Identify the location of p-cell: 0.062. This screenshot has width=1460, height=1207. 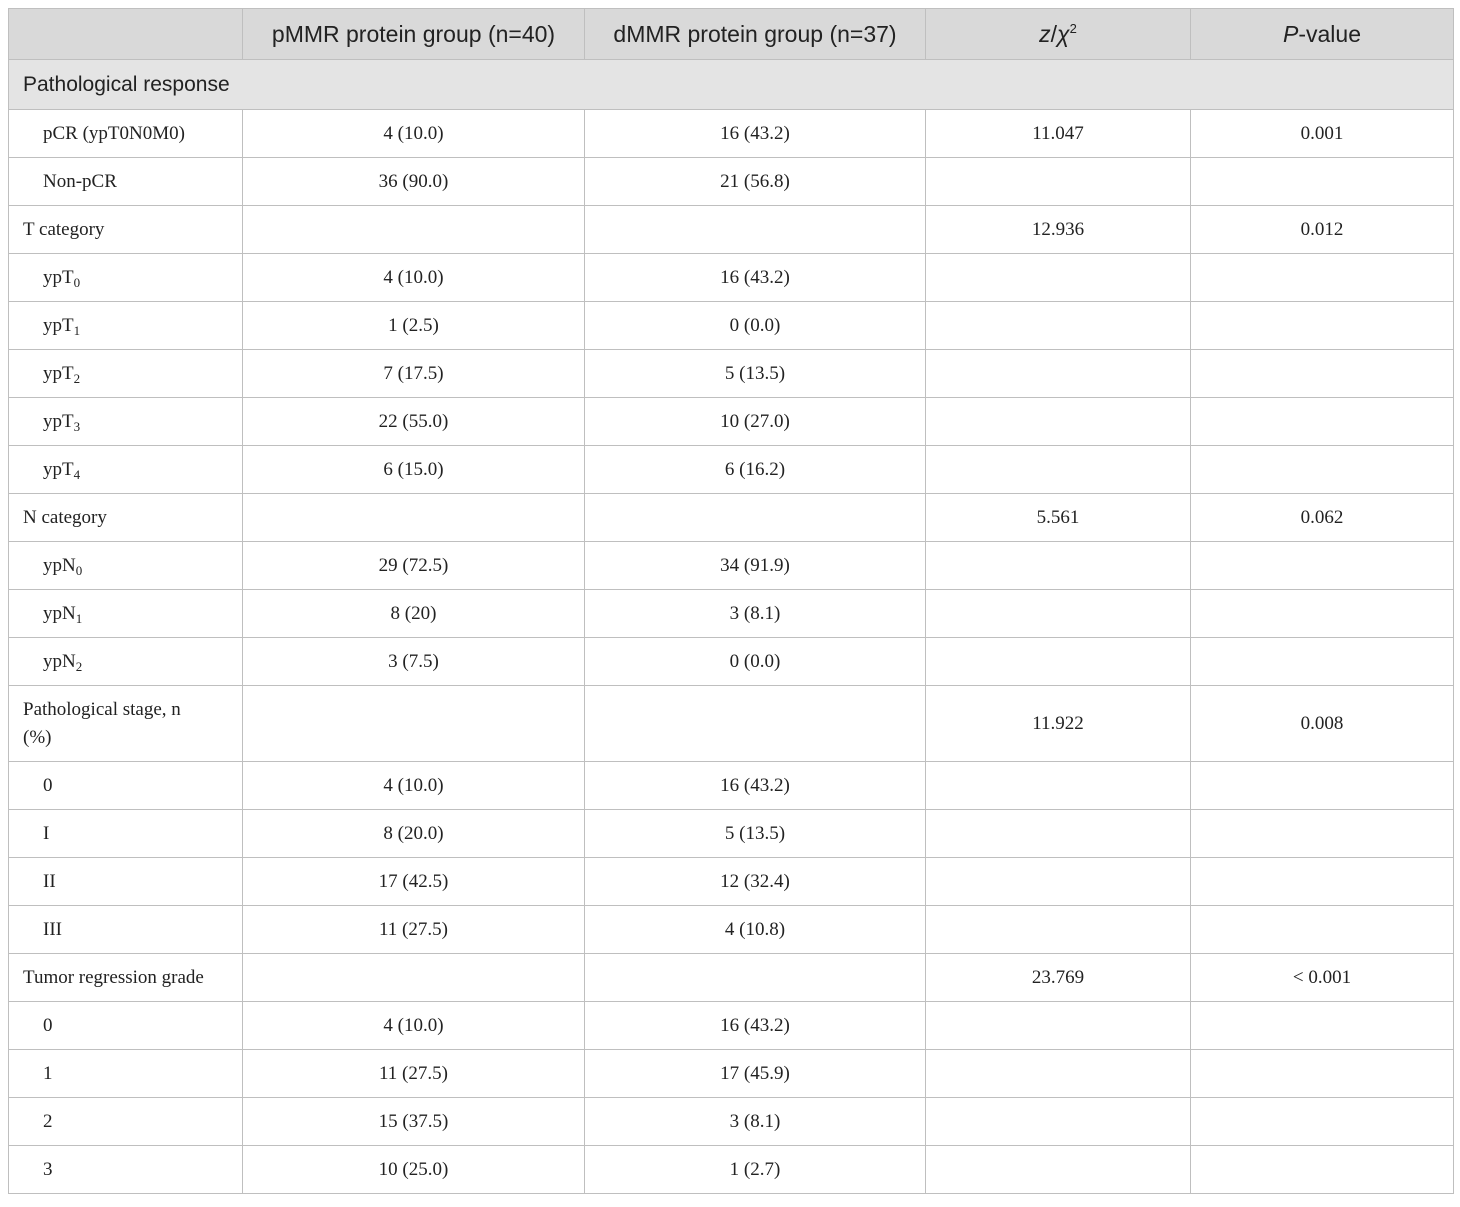
(1322, 517).